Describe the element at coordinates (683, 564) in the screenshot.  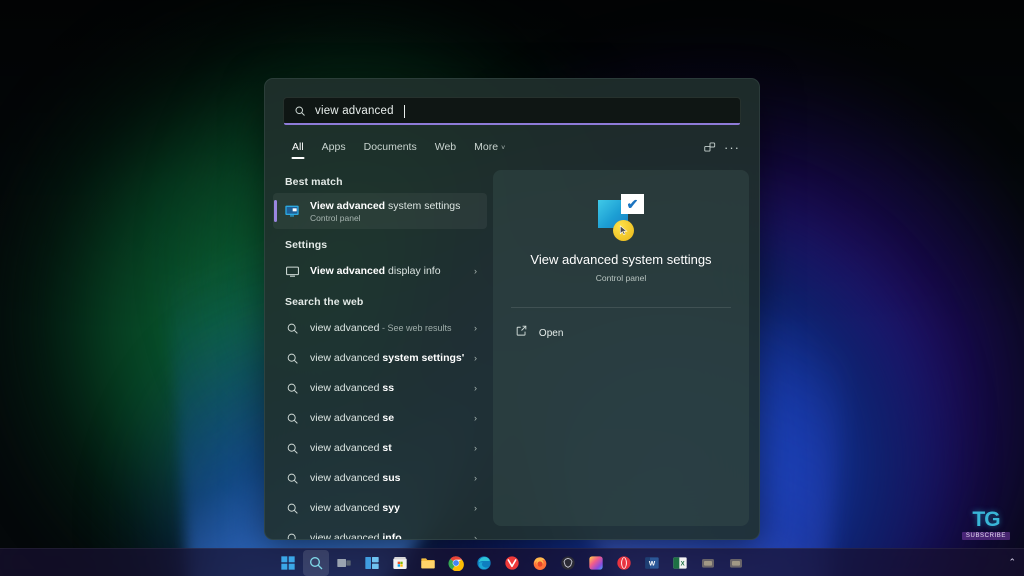
I see `svg-text: X` at that location.